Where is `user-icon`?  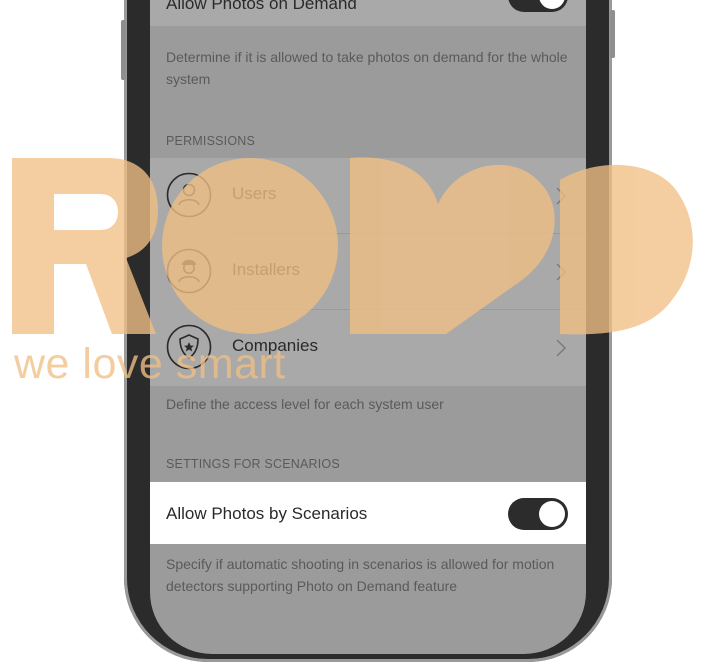 user-icon is located at coordinates (189, 195).